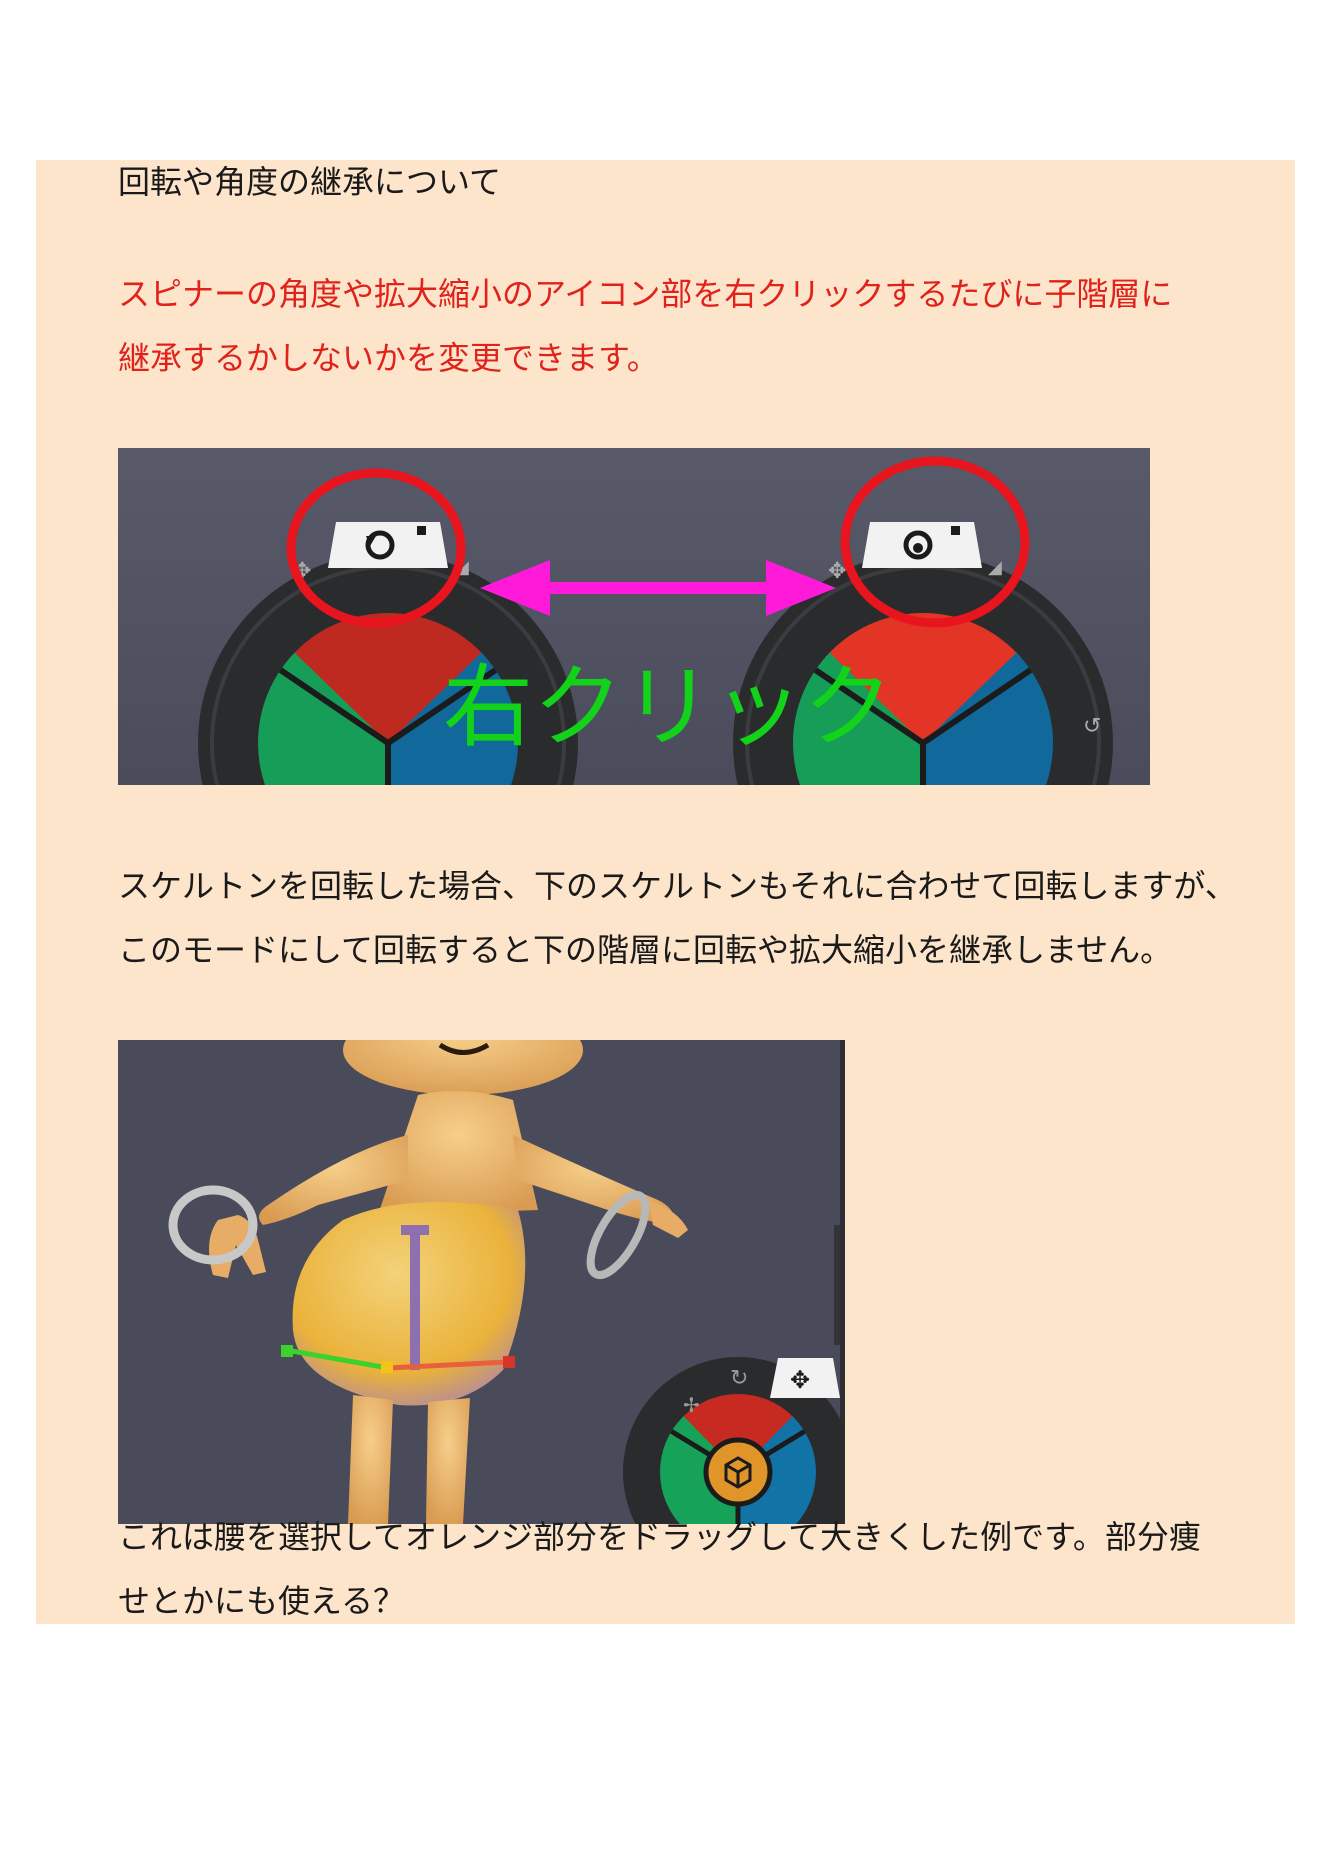 The height and width of the screenshot is (1875, 1328). What do you see at coordinates (645, 294) in the screenshot?
I see `highlight-line-1: スピナーの角度や拡大縮小のアイコン部を右クリックするたびに子階層に` at bounding box center [645, 294].